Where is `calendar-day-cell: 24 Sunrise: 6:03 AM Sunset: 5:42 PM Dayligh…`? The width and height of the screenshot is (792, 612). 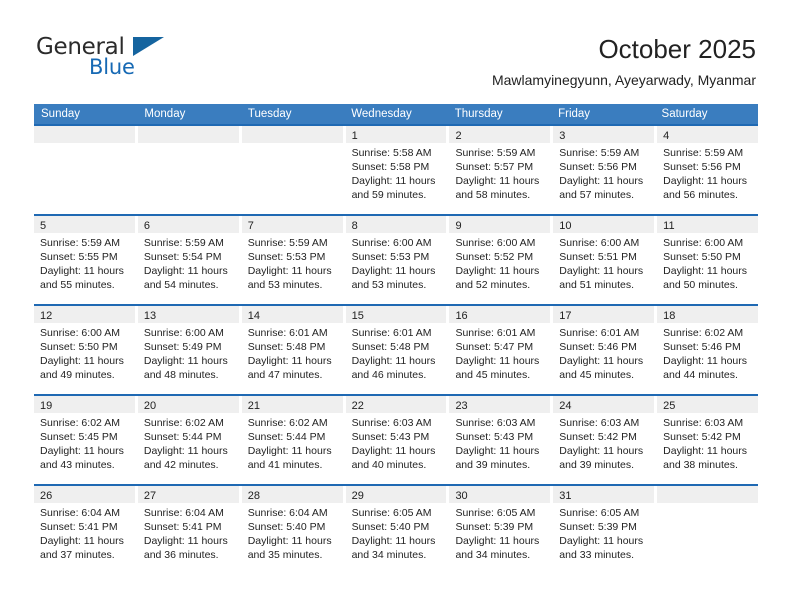 calendar-day-cell: 24 Sunrise: 6:03 AM Sunset: 5:42 PM Dayligh… is located at coordinates (605, 440).